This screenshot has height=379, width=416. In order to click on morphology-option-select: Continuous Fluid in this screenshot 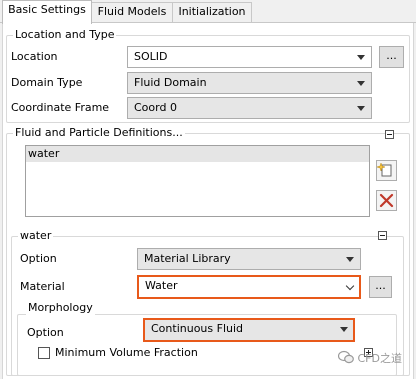, I will do `click(249, 330)`.